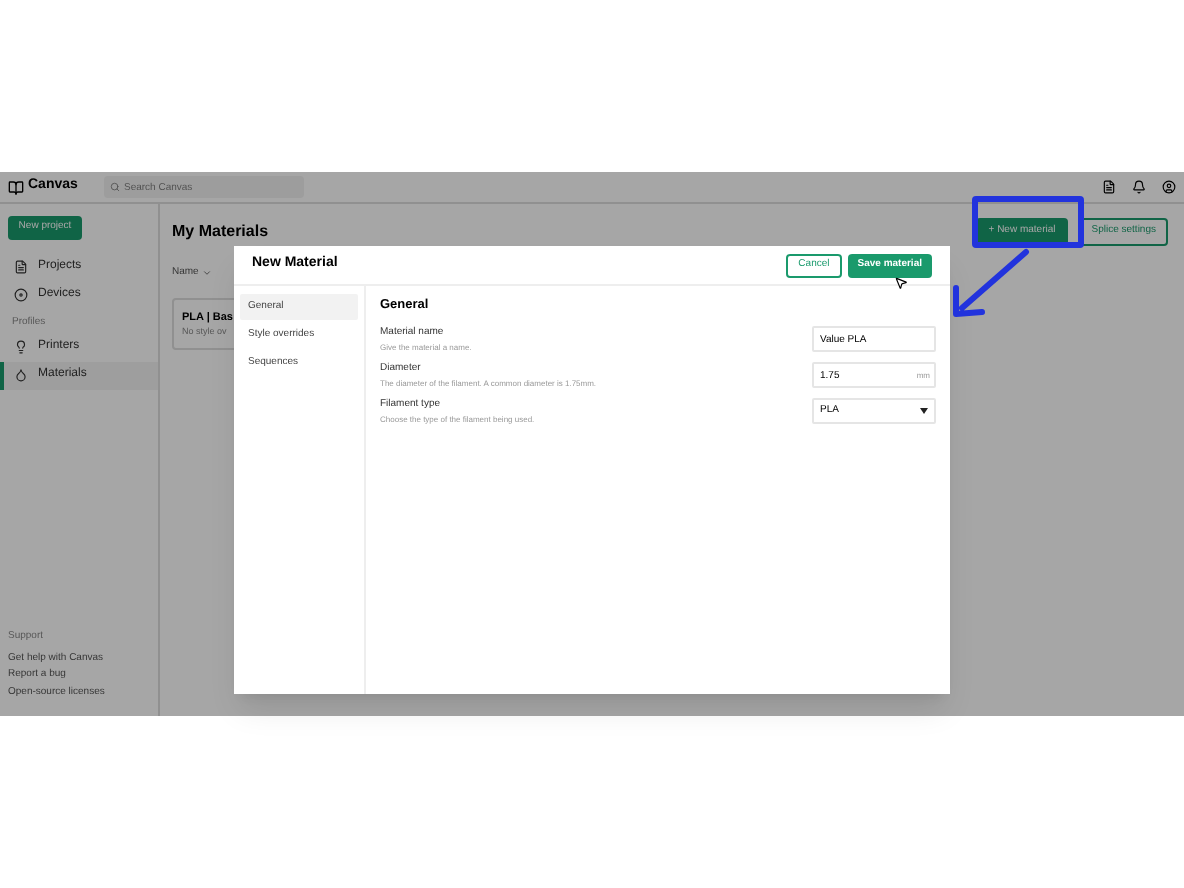 This screenshot has height=888, width=1184. Describe the element at coordinates (220, 232) in the screenshot. I see `page-title: My Materials` at that location.